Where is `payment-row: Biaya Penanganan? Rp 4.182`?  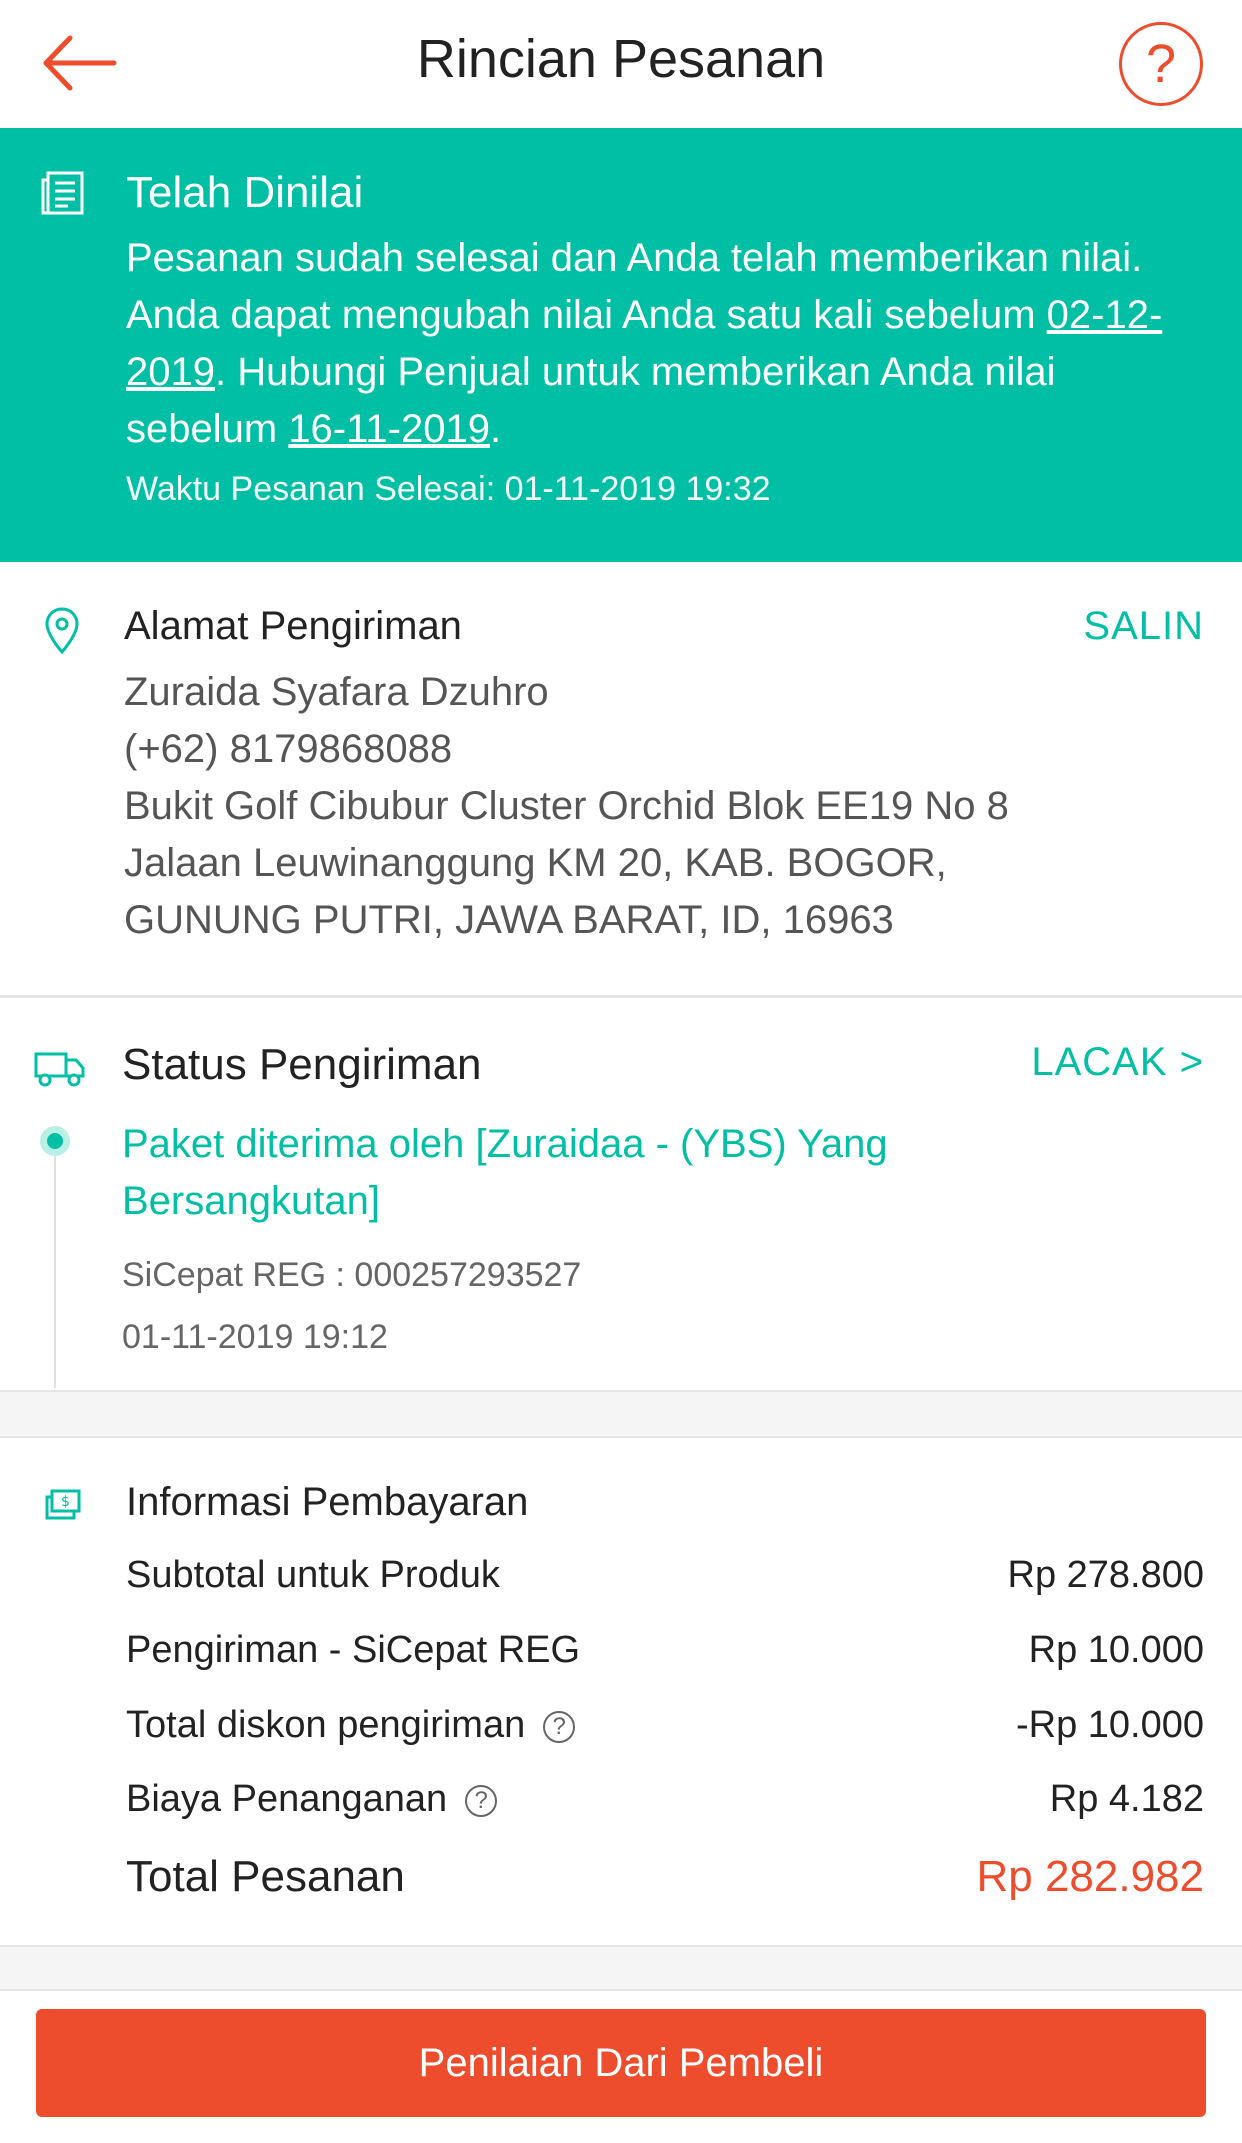 payment-row: Biaya Penanganan? Rp 4.182 is located at coordinates (665, 1803).